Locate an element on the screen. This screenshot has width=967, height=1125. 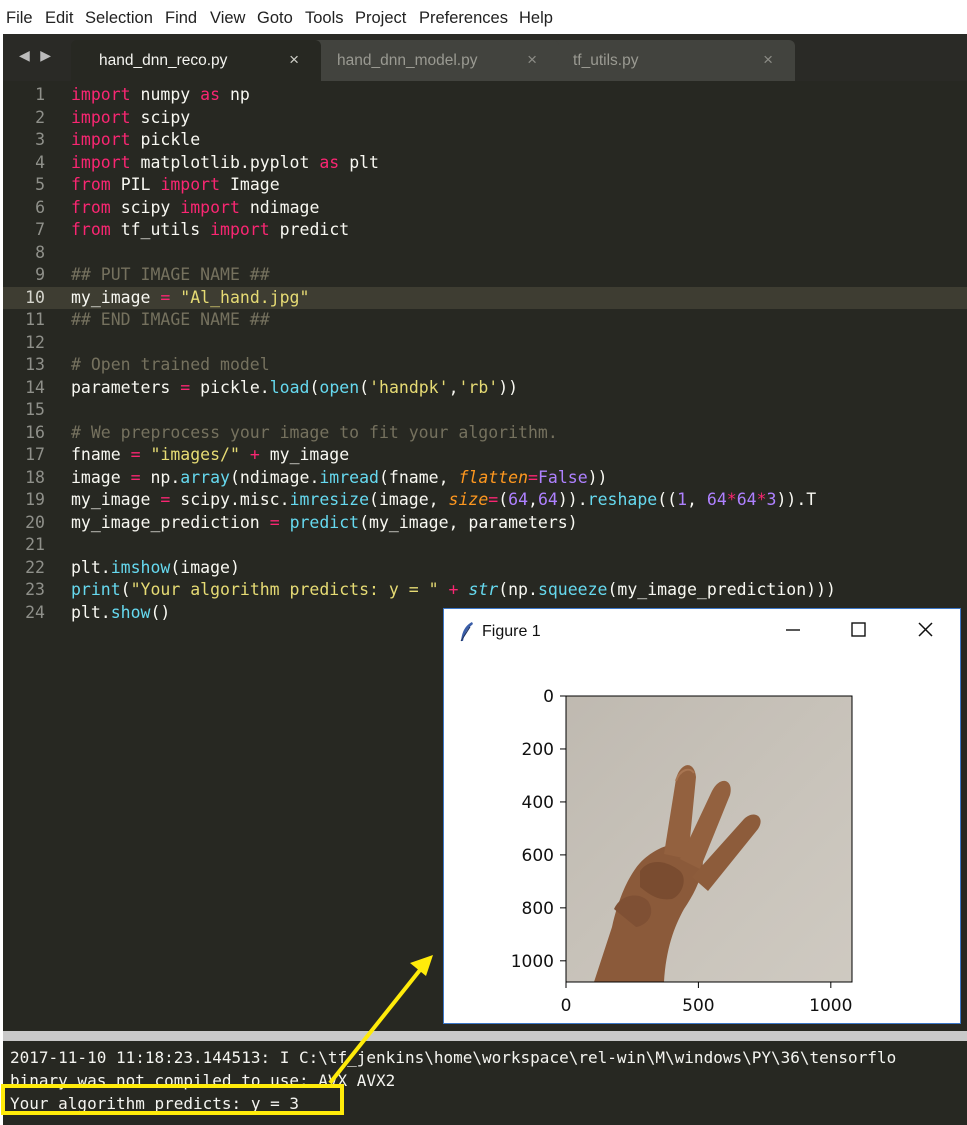
figure-canvas: 0 200 400 600 800 1000 0 500 1000 is located at coordinates (682, 851).